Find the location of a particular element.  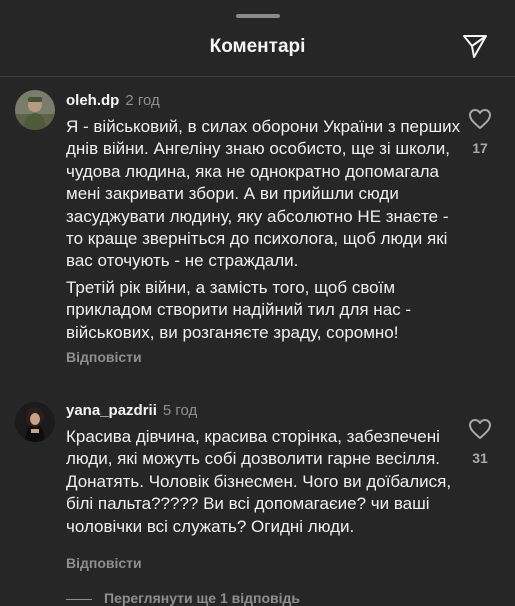

like-count: 17 is located at coordinates (480, 148).